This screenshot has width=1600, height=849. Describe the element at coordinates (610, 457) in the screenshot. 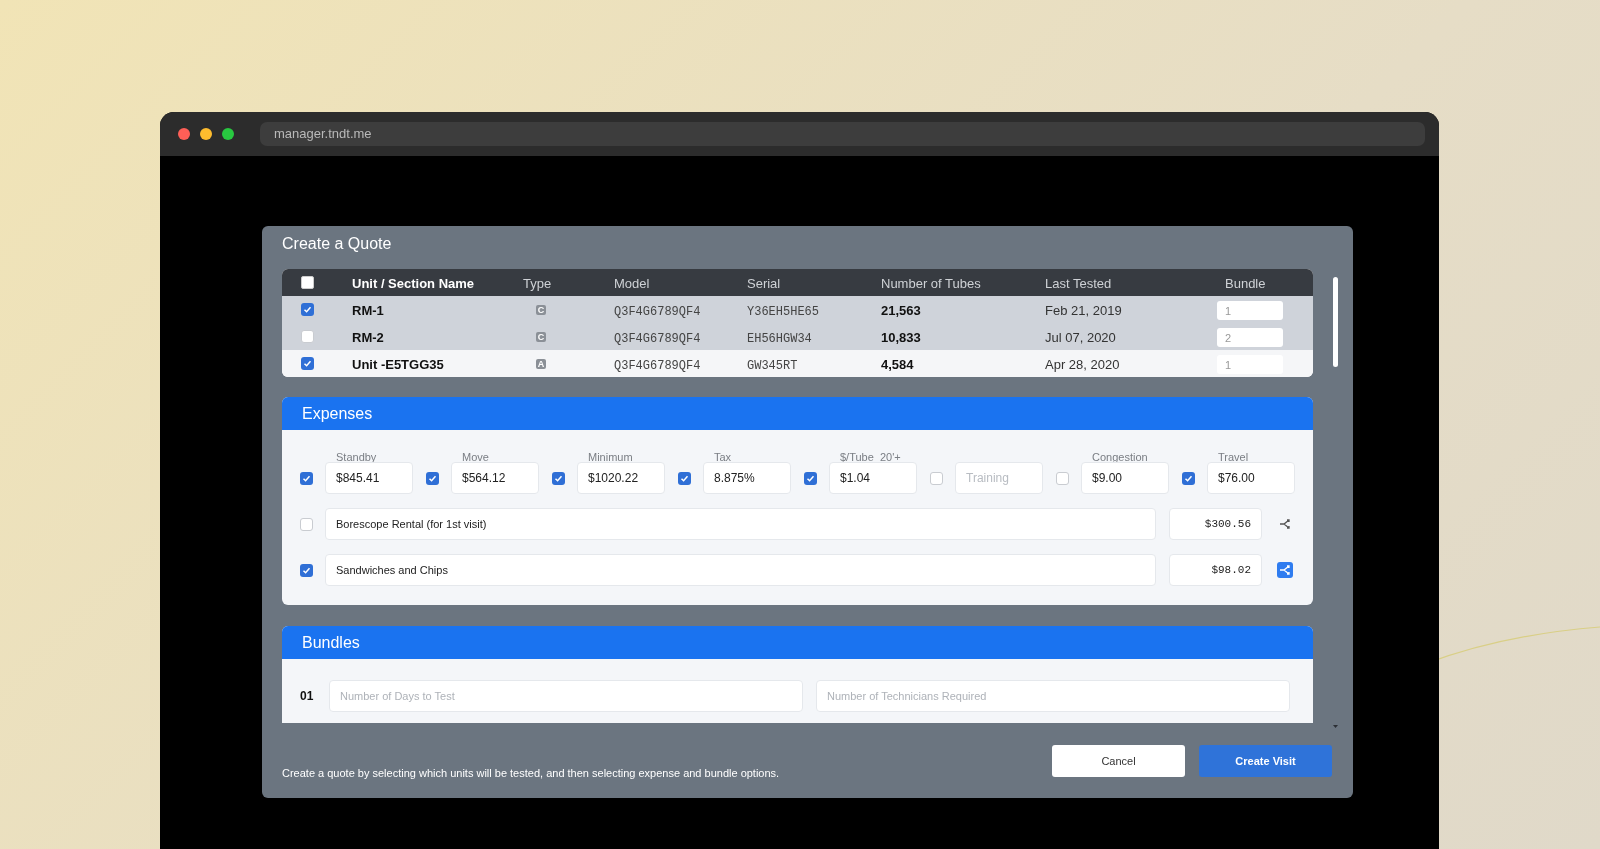

I see `field-label: Minimum` at that location.